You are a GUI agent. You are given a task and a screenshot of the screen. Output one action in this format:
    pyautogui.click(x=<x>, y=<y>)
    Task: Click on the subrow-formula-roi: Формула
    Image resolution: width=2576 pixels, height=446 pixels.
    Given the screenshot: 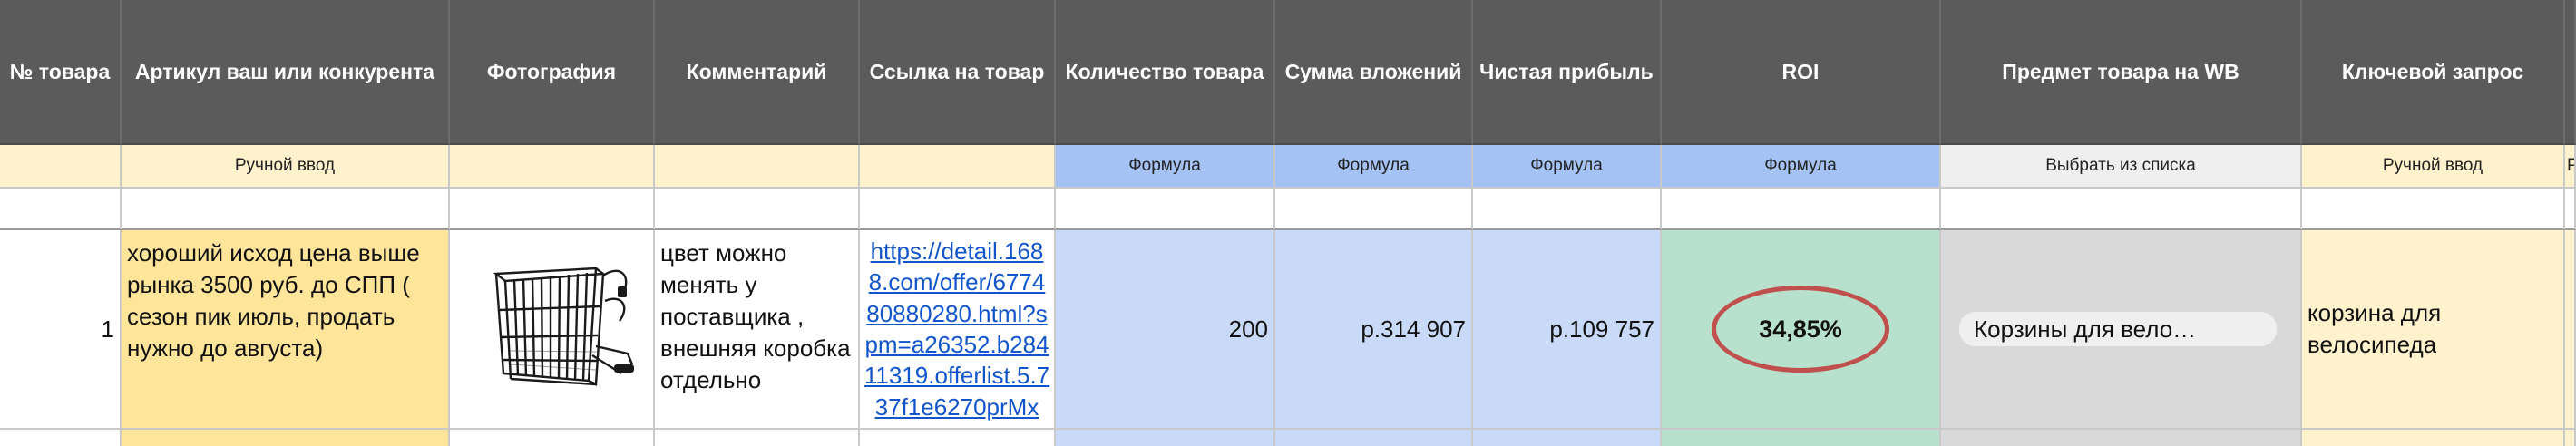 What is the action you would take?
    pyautogui.click(x=1801, y=167)
    